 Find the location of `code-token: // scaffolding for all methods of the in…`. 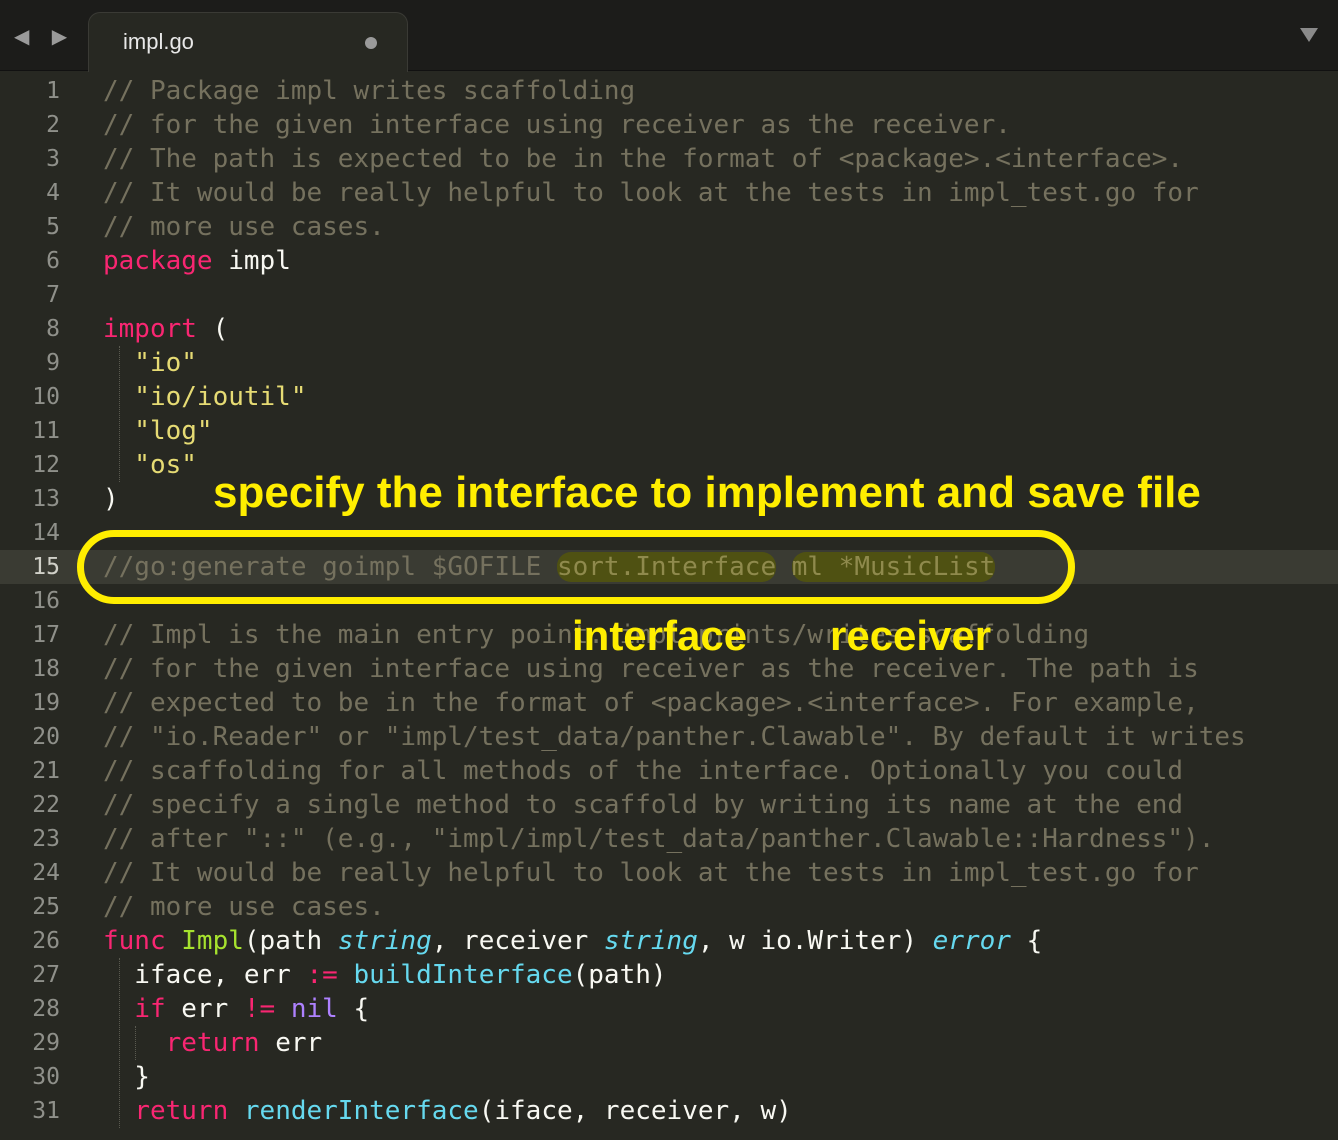

code-token: // scaffolding for all methods of the in… is located at coordinates (643, 771).